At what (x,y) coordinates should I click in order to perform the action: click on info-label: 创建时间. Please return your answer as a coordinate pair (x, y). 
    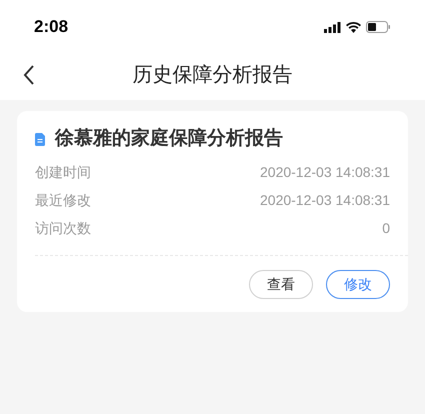
    Looking at the image, I should click on (63, 172).